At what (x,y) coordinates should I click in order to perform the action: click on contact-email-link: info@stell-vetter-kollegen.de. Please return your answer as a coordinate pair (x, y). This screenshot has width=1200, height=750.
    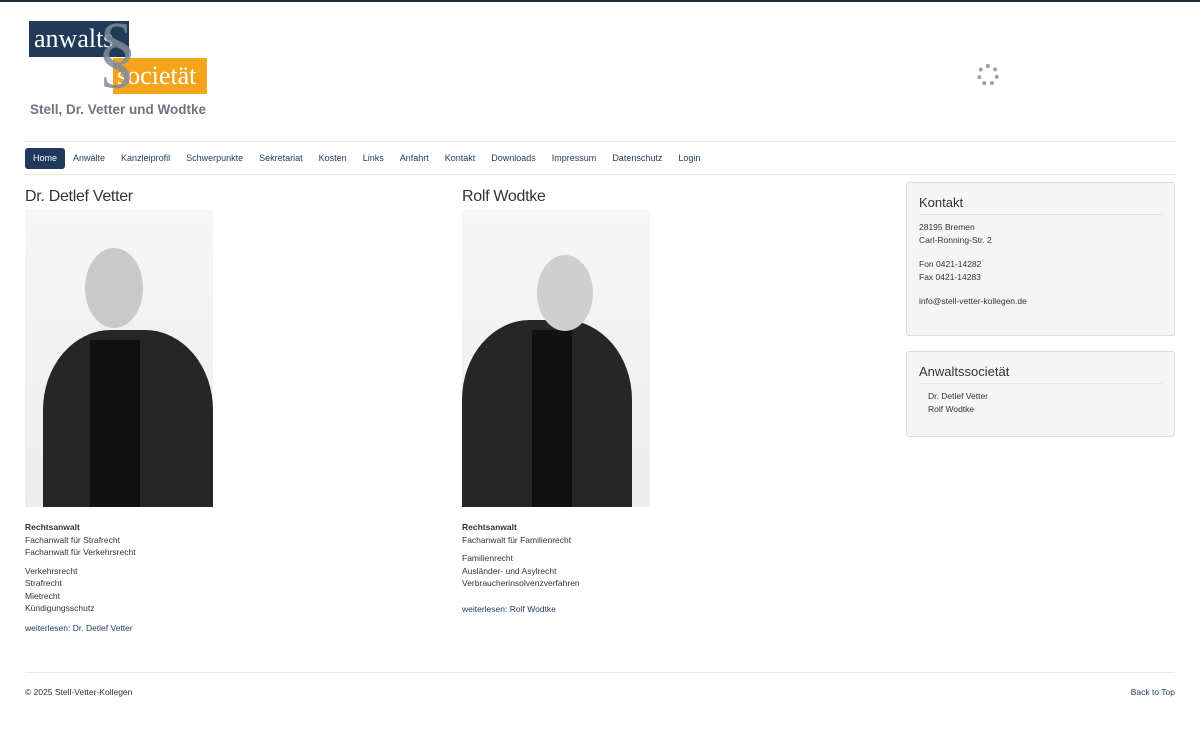
    Looking at the image, I should click on (1040, 301).